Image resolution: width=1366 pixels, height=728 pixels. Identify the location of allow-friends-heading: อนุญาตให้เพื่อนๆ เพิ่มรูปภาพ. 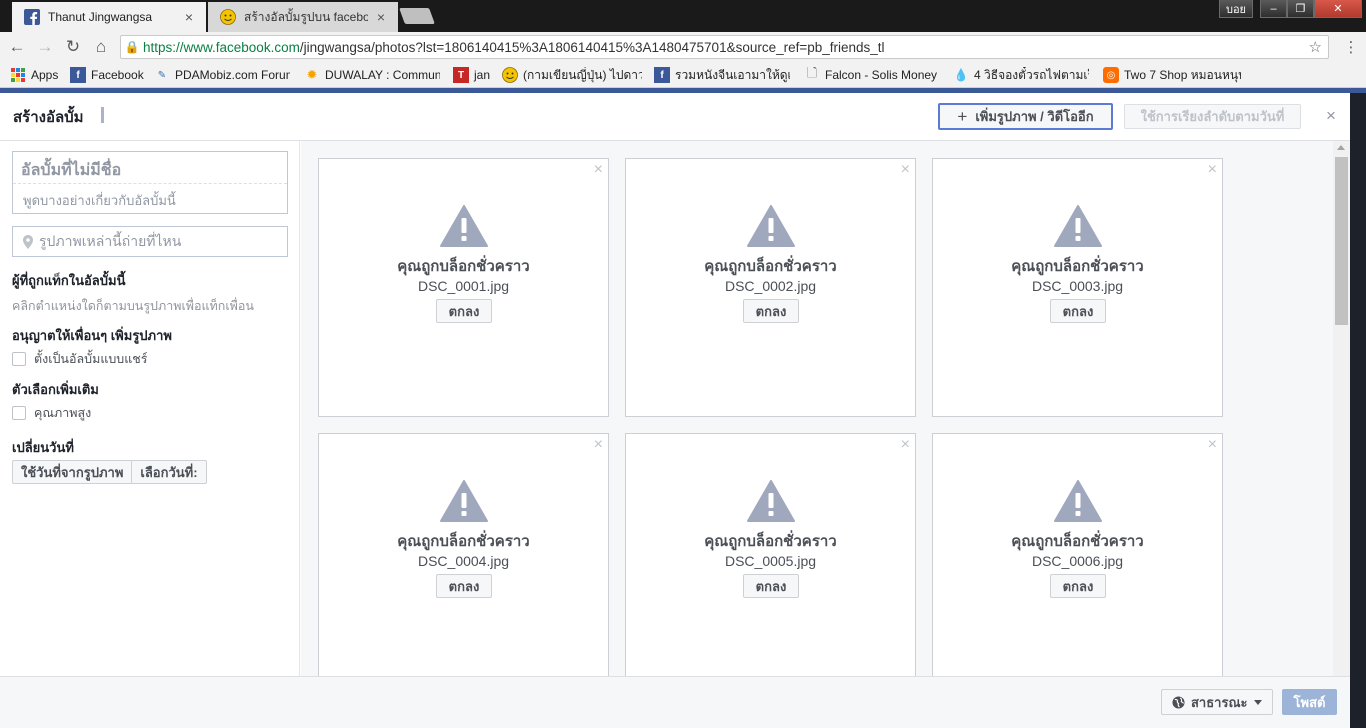
(92, 335).